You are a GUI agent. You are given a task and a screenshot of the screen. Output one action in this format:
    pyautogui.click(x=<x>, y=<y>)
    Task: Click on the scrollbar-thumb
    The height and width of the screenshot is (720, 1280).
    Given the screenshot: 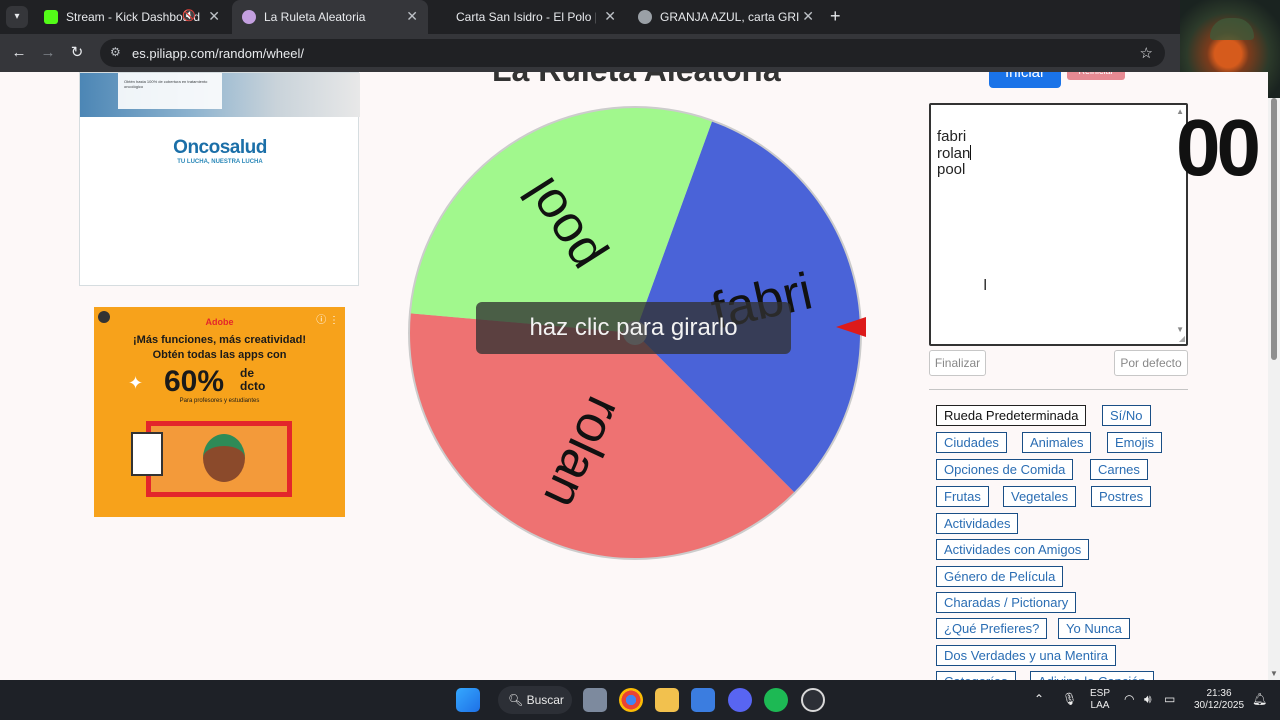 What is the action you would take?
    pyautogui.click(x=1274, y=229)
    